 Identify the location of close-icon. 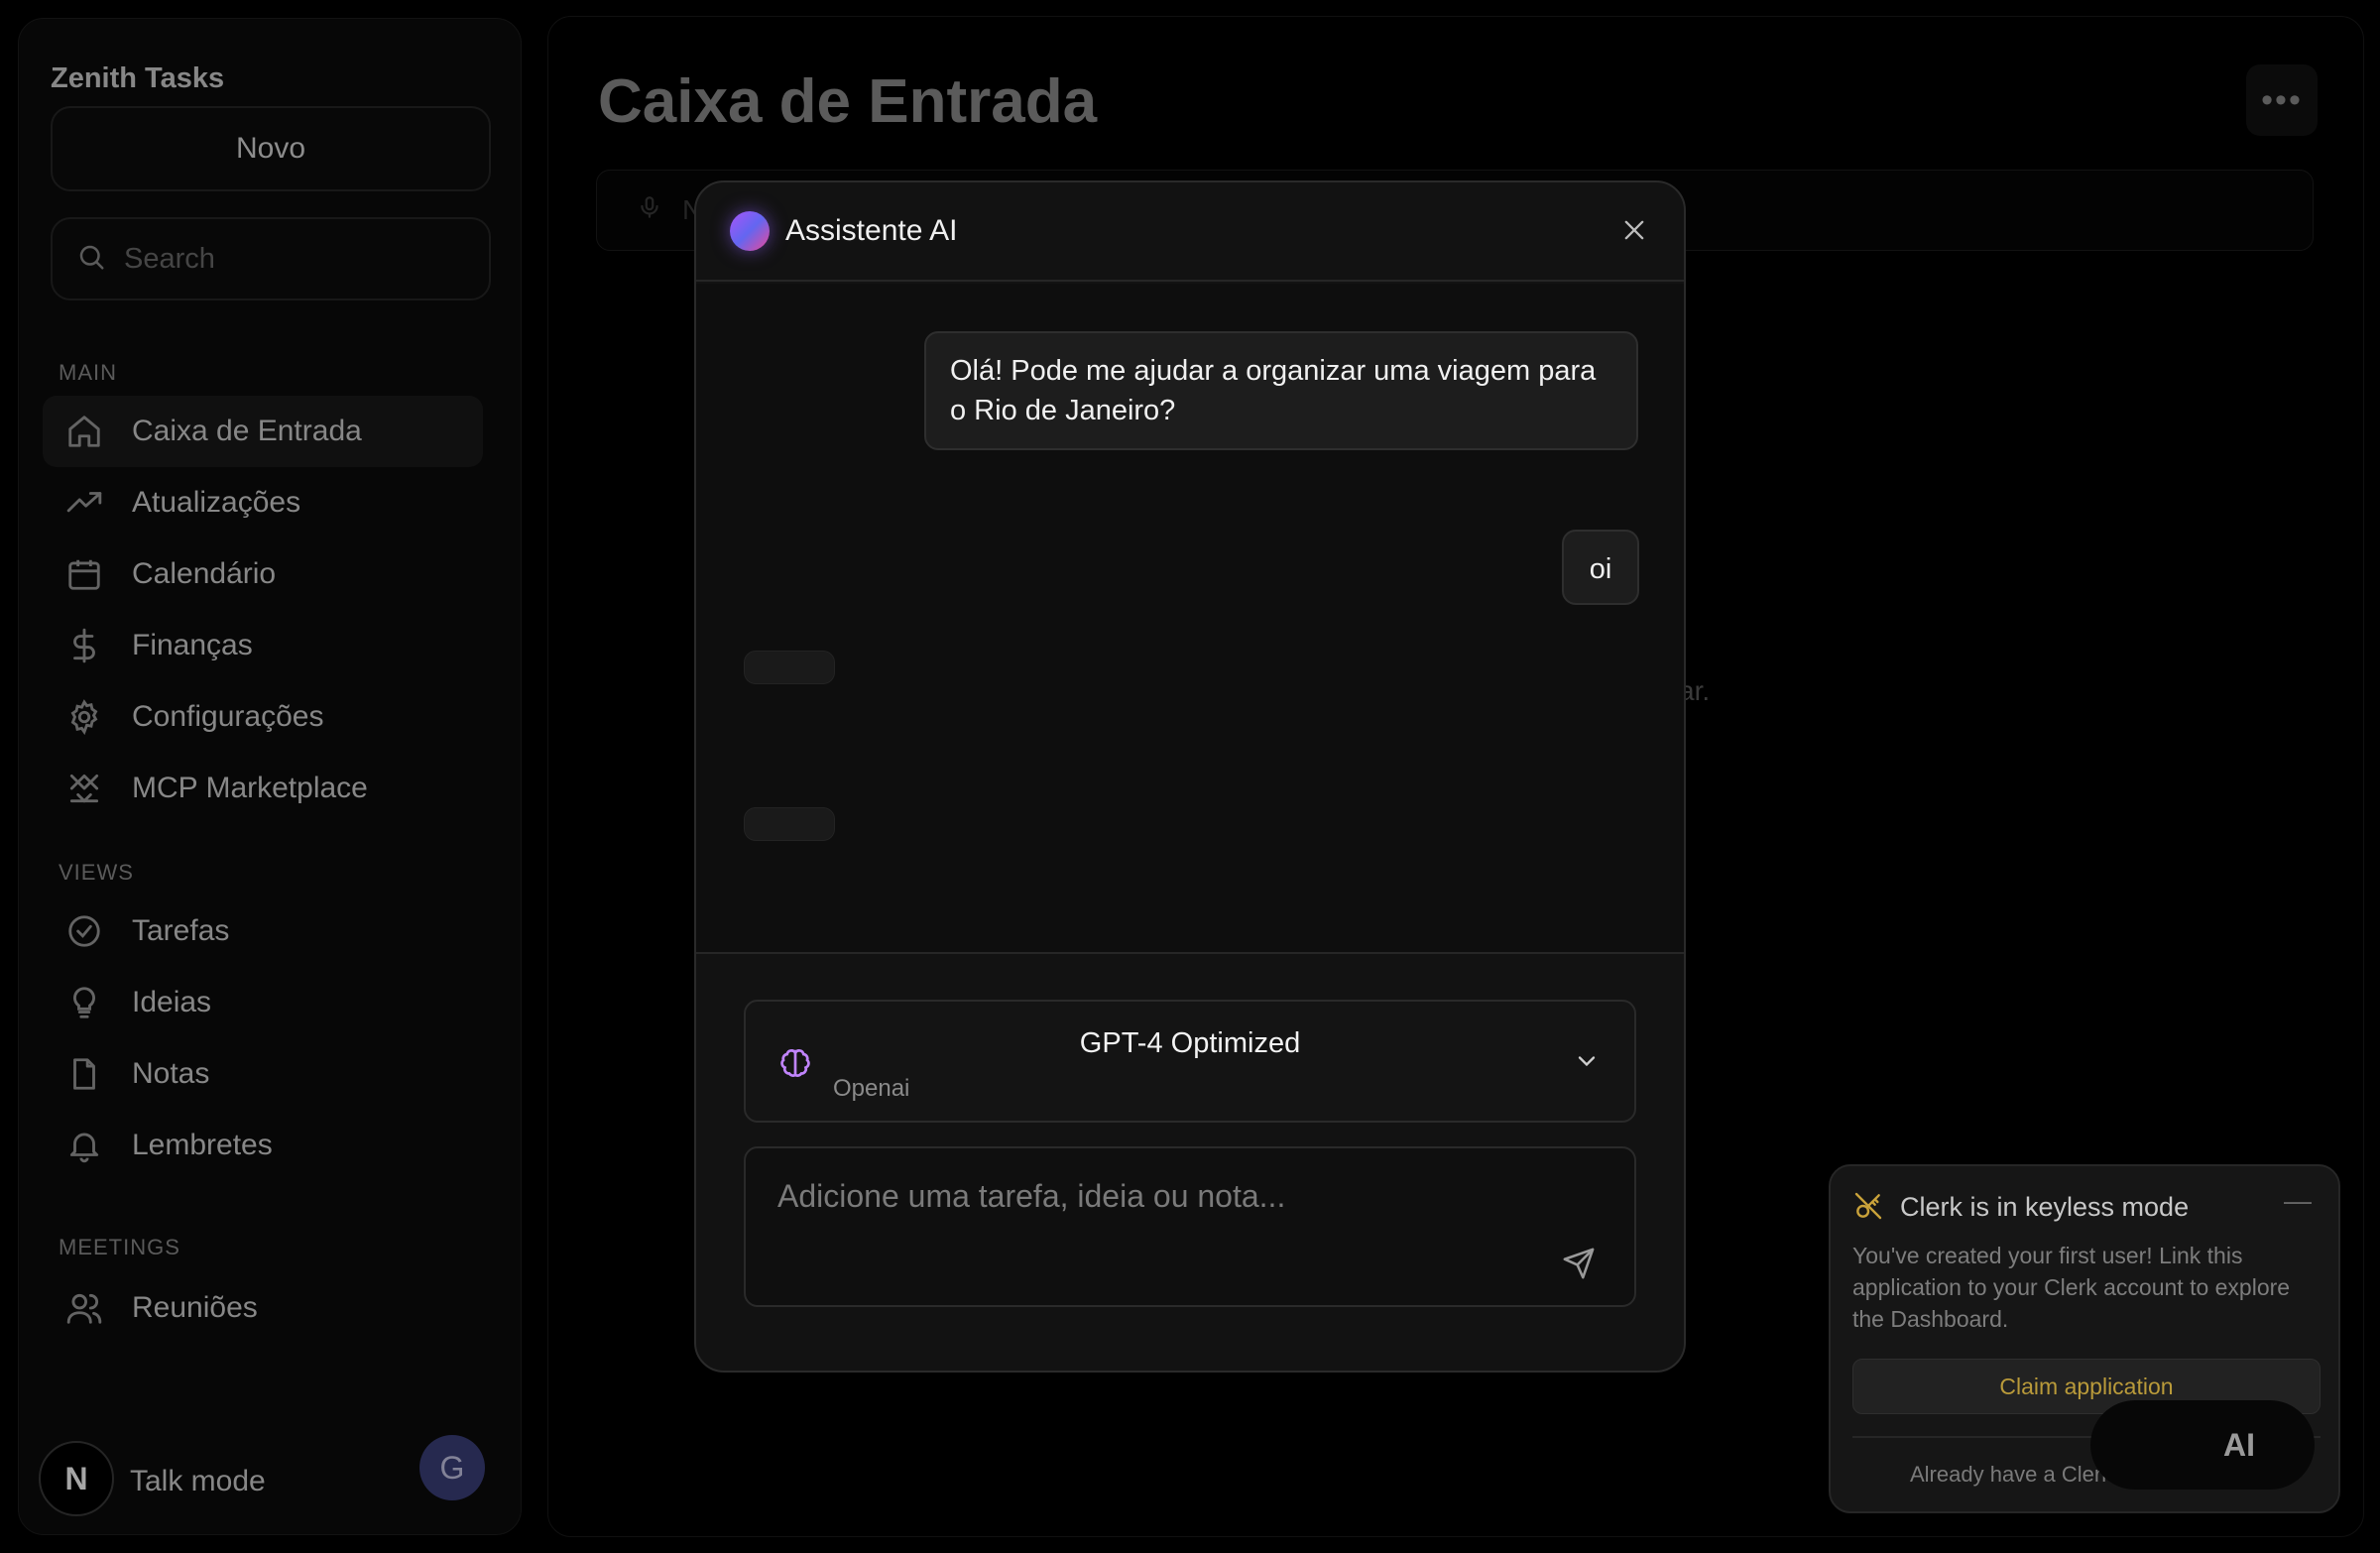
(1634, 232).